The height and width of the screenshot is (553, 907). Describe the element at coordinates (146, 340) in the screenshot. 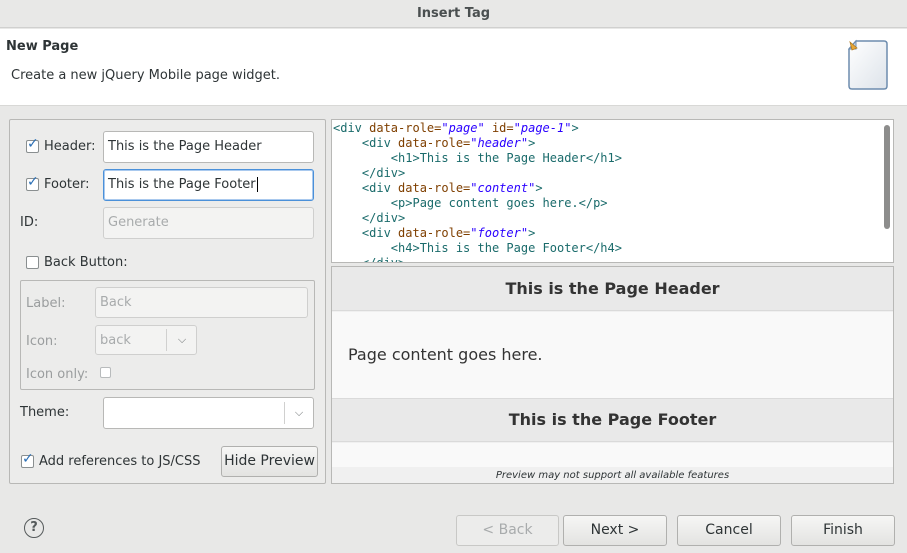

I see `back-icon-select: back ⌵` at that location.